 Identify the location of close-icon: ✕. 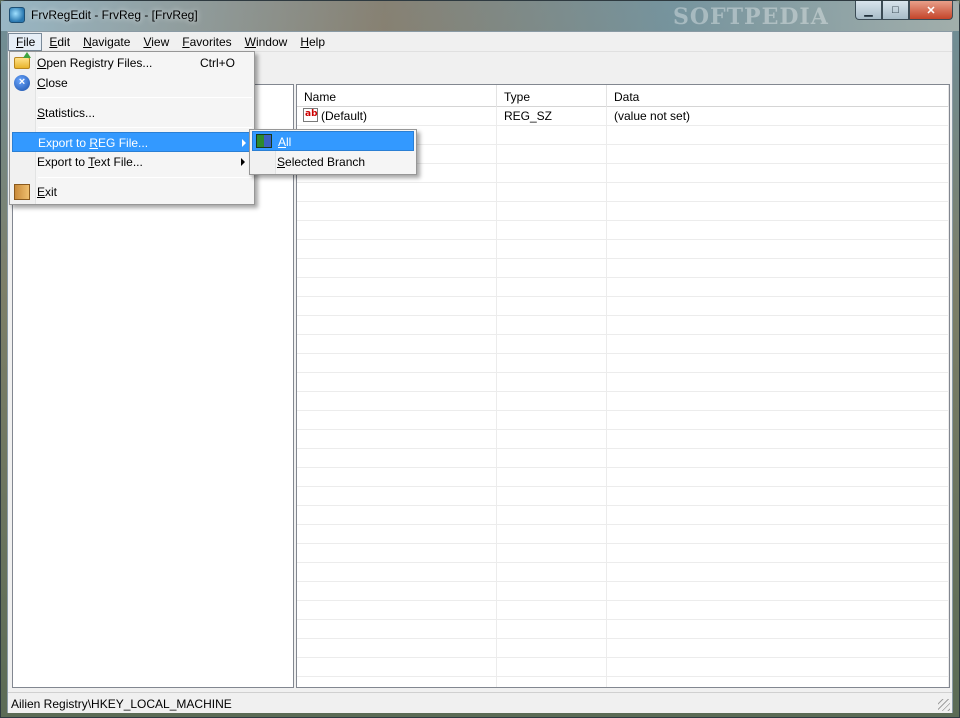
(931, 10).